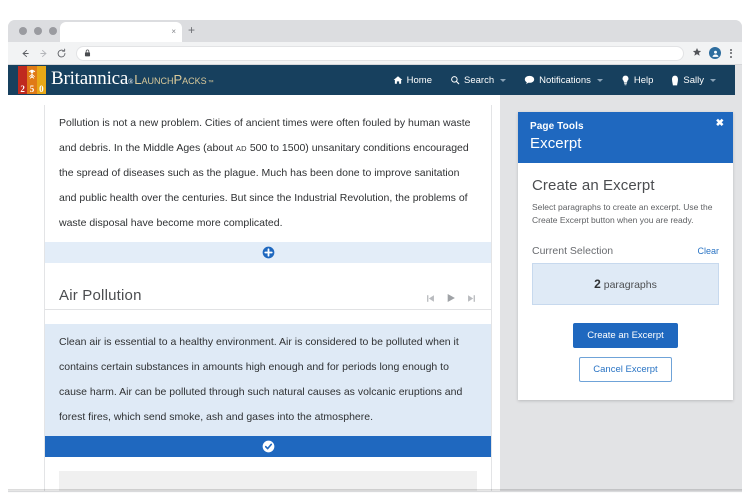 The width and height of the screenshot is (750, 500). I want to click on star-icon, so click(697, 53).